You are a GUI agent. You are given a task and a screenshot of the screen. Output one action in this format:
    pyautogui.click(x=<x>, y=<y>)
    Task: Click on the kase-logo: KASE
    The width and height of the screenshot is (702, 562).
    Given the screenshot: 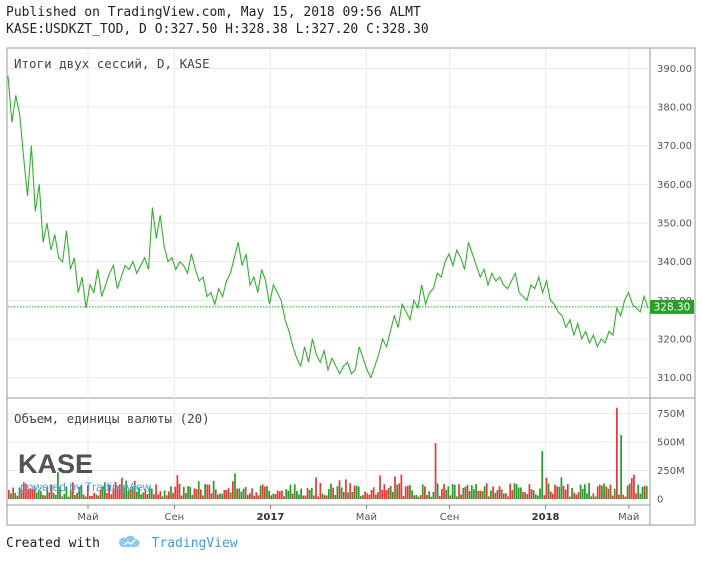 What is the action you would take?
    pyautogui.click(x=55, y=464)
    